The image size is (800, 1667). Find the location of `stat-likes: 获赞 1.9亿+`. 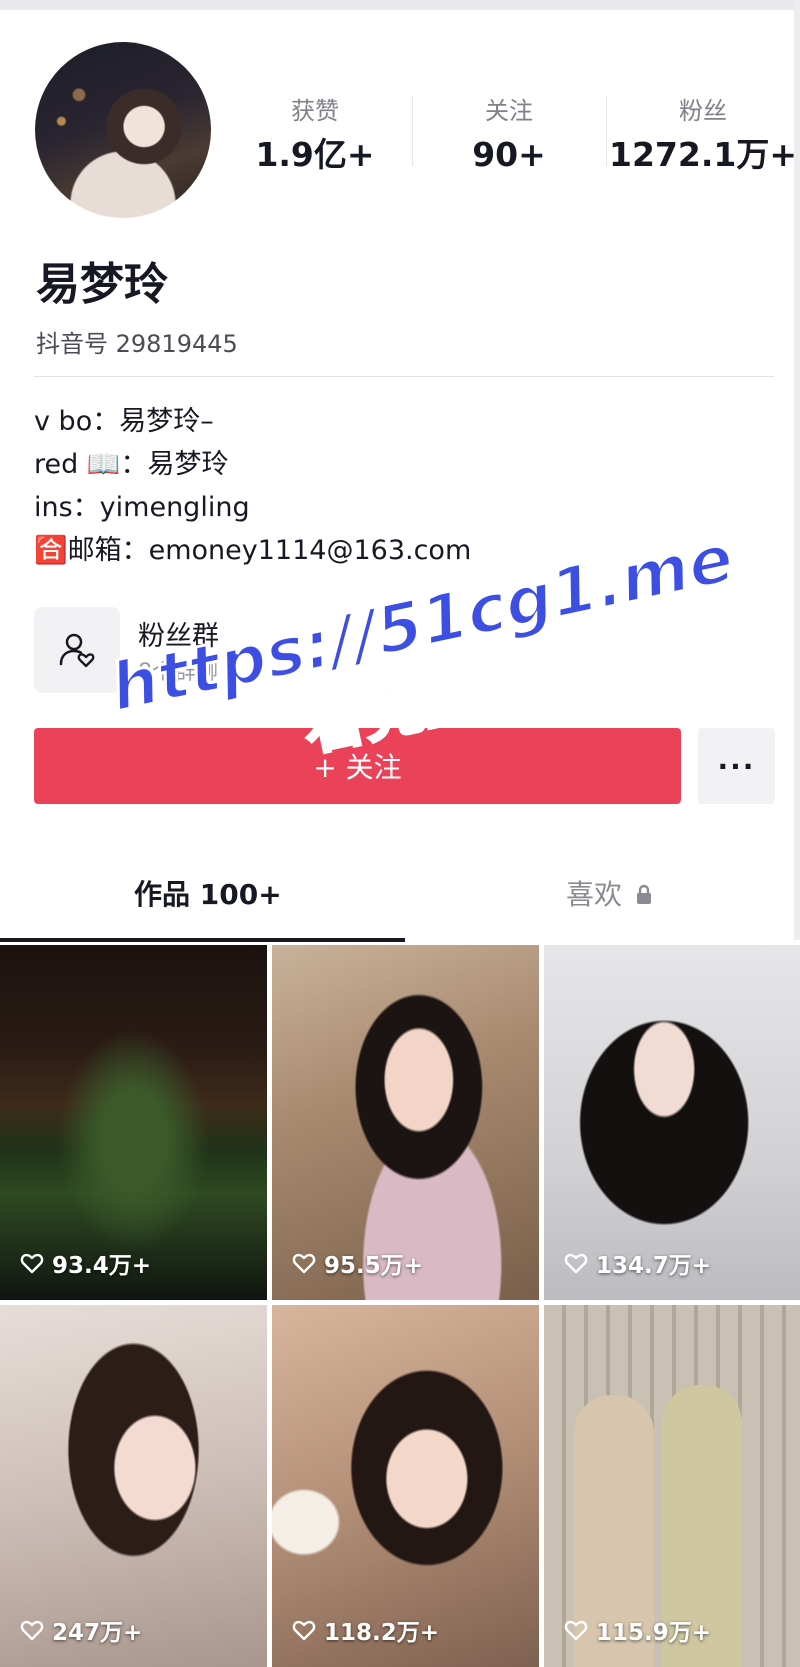

stat-likes: 获赞 1.9亿+ is located at coordinates (315, 141).